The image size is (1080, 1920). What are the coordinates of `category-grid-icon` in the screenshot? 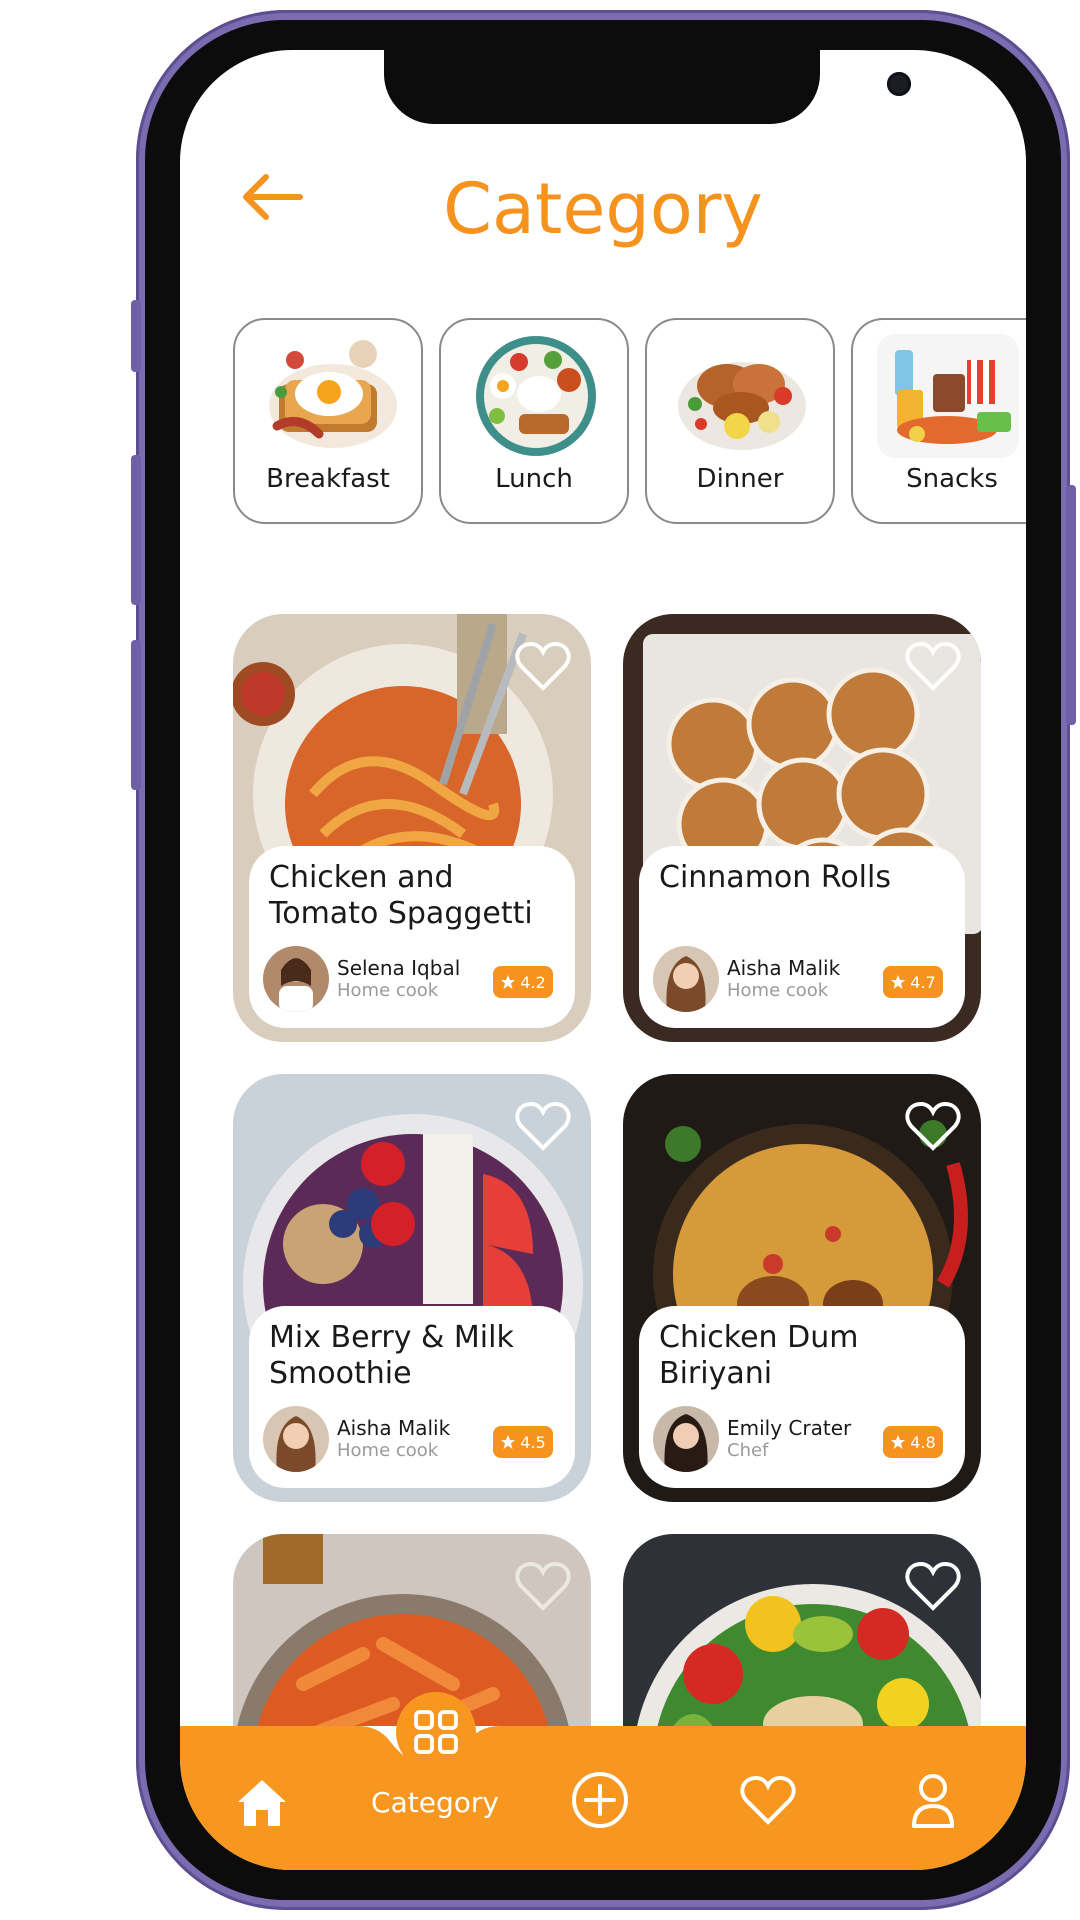 It's located at (436, 1732).